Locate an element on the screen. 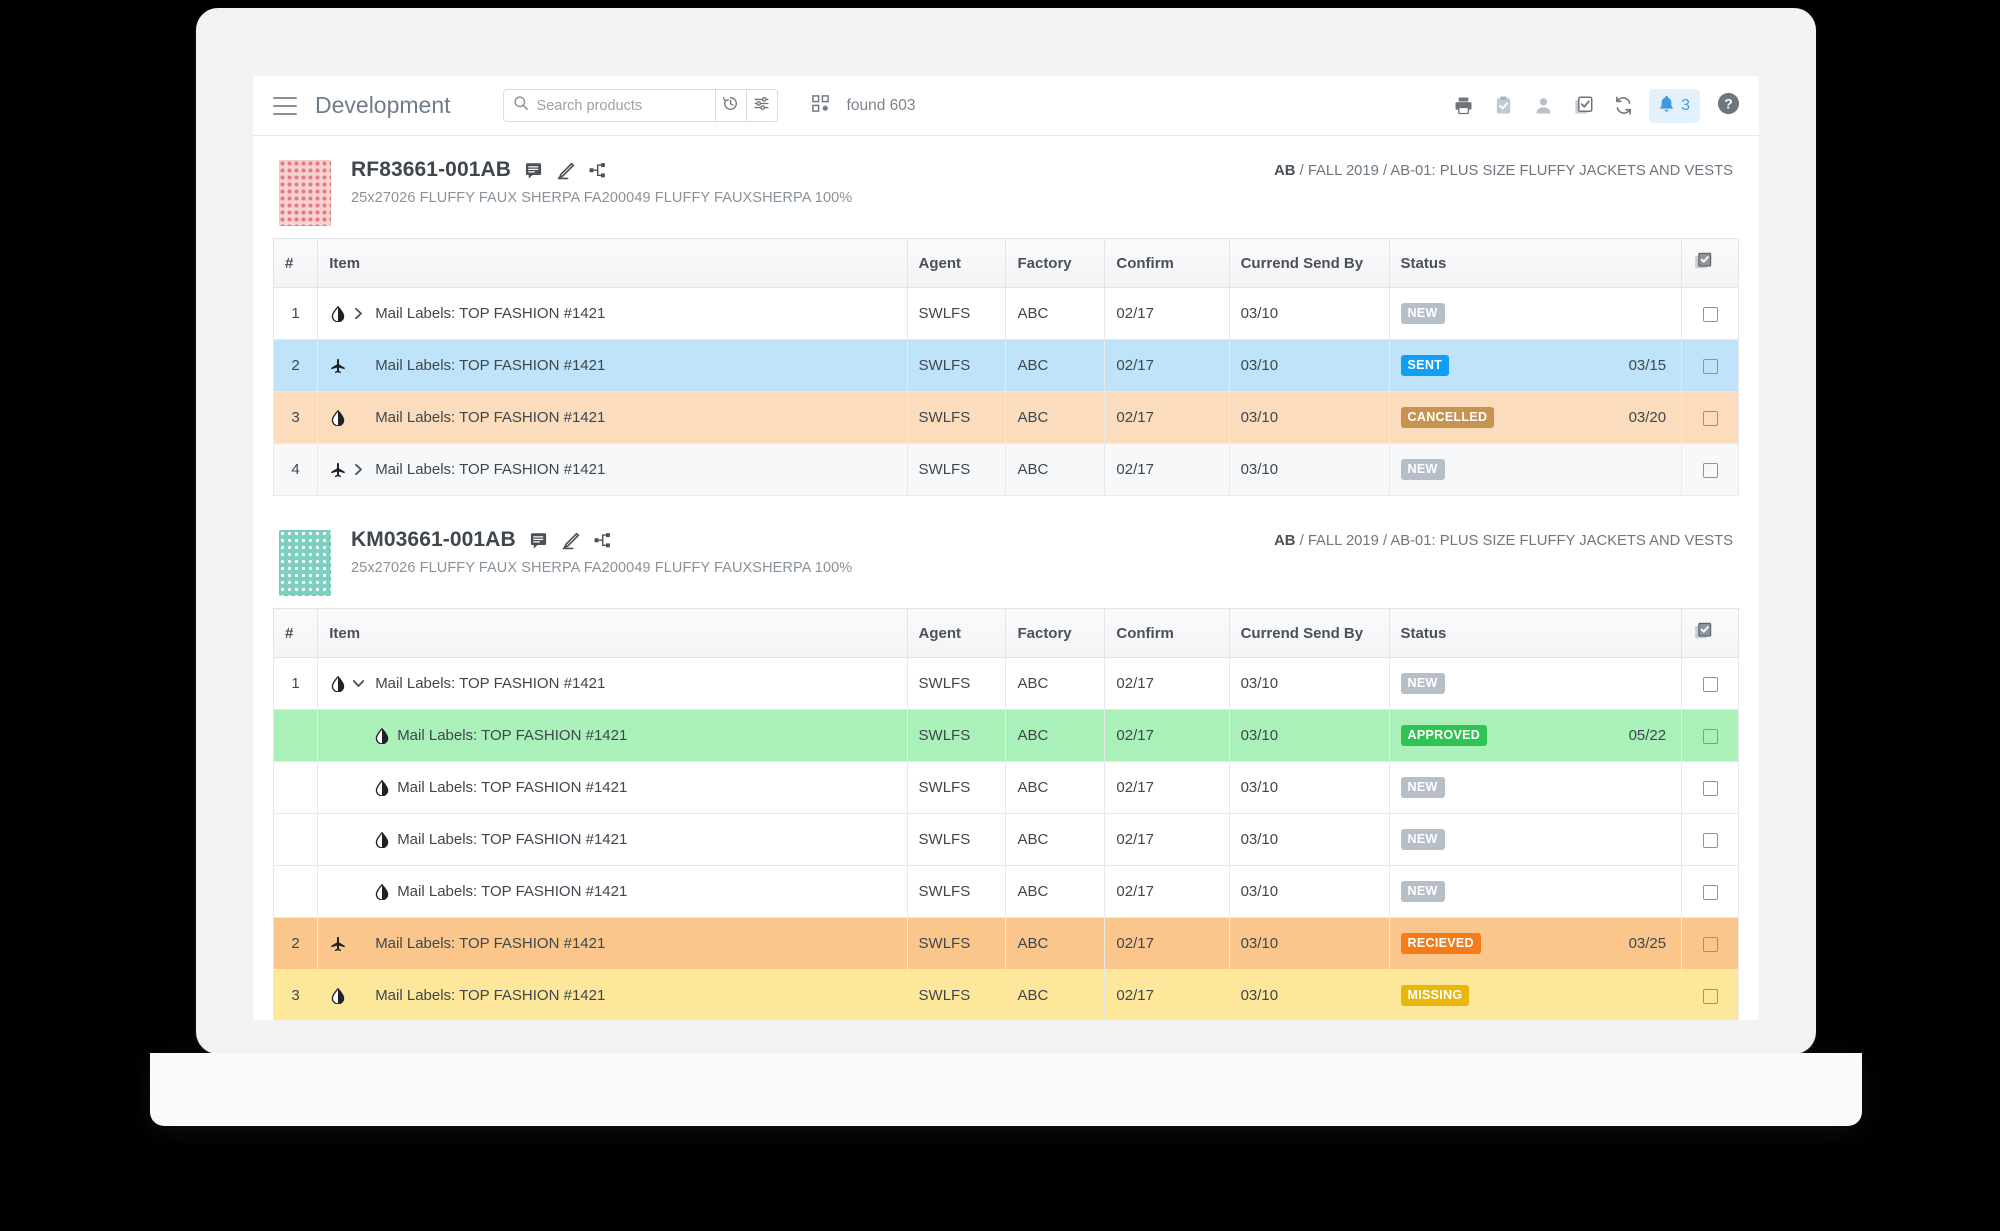 This screenshot has height=1231, width=2000. product-code: RF83661-001AB is located at coordinates (431, 170).